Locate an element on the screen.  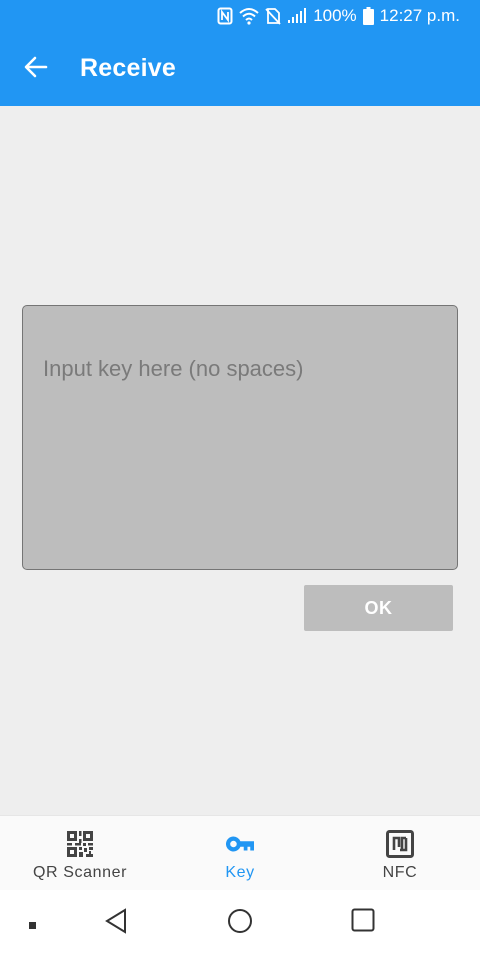
qr-code-icon is located at coordinates (80, 844).